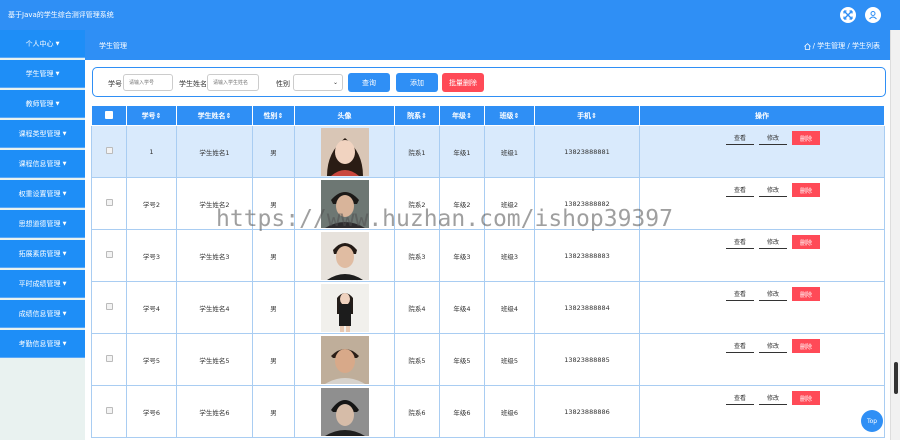  I want to click on fullscreen-icon, so click(848, 15).